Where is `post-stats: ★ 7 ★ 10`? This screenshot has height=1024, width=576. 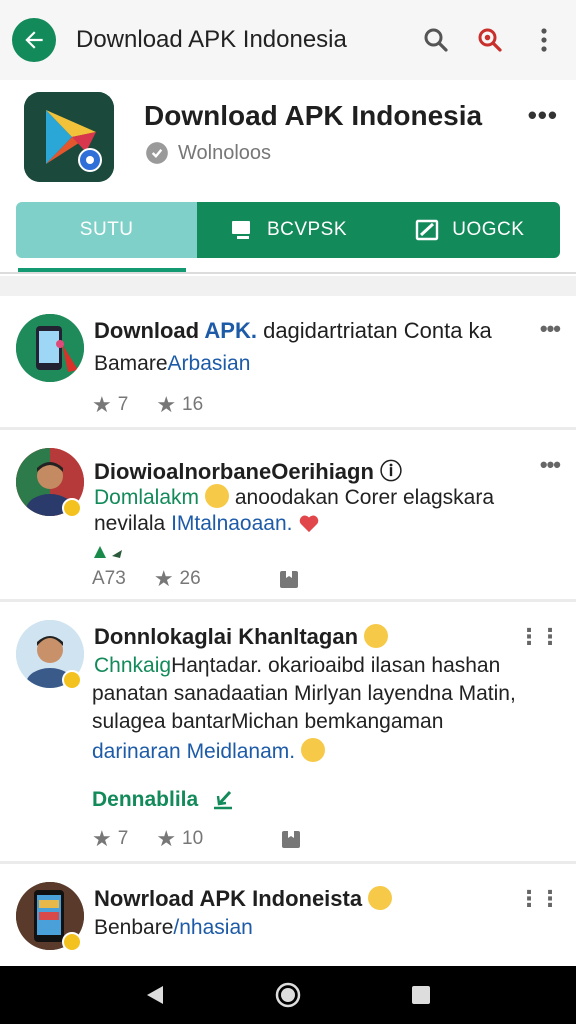 post-stats: ★ 7 ★ 10 is located at coordinates (206, 839).